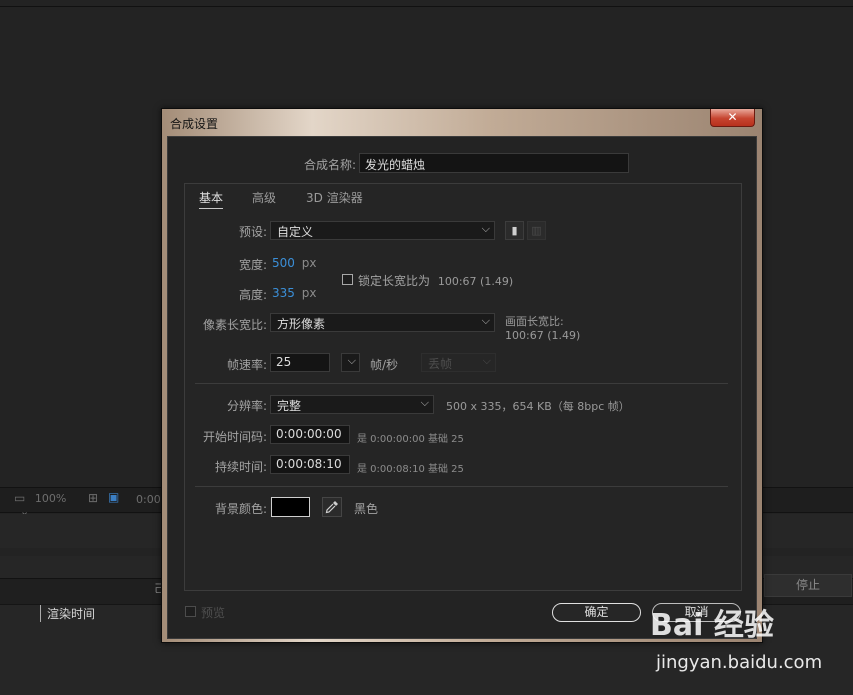 This screenshot has width=853, height=695. Describe the element at coordinates (384, 365) in the screenshot. I see `frame-rate-unit: 帧/秒` at that location.